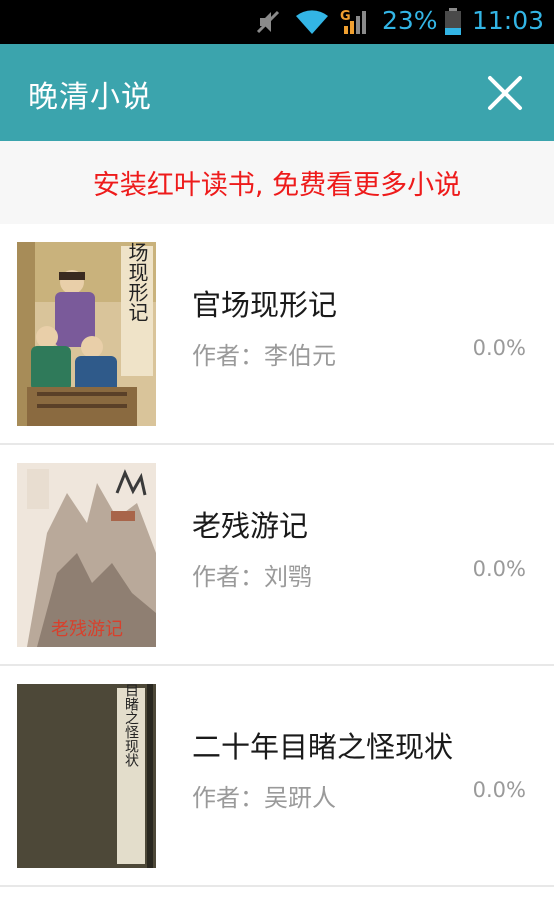 Image resolution: width=554 pixels, height=900 pixels. What do you see at coordinates (345, 16) in the screenshot?
I see `svg-text: G` at bounding box center [345, 16].